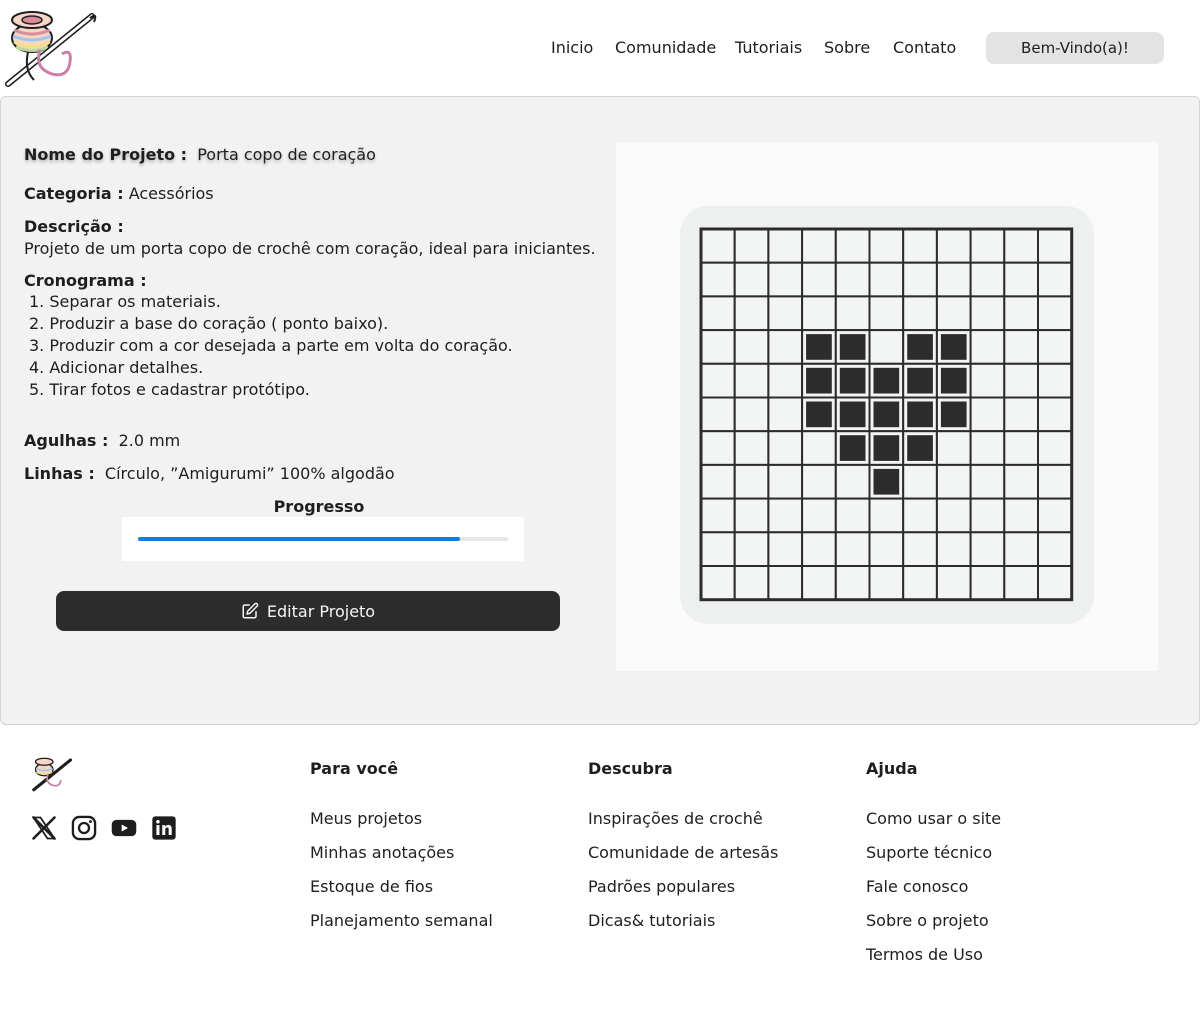 Image resolution: width=1200 pixels, height=1022 pixels. Describe the element at coordinates (917, 886) in the screenshot. I see `footer-link-fale-conosco: Fale conosco` at that location.